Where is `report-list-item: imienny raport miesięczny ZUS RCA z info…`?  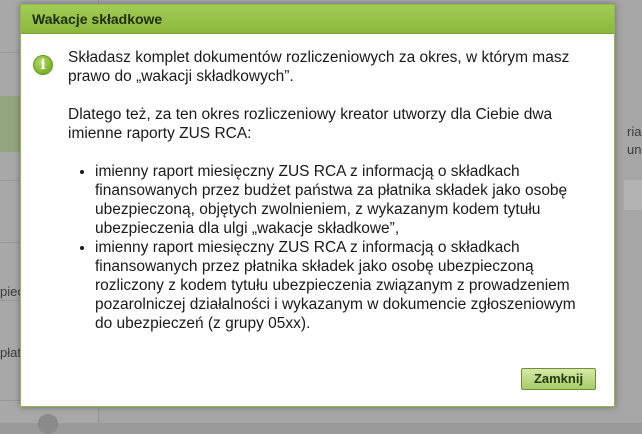 report-list-item: imienny raport miesięczny ZUS RCA z info… is located at coordinates (341, 200).